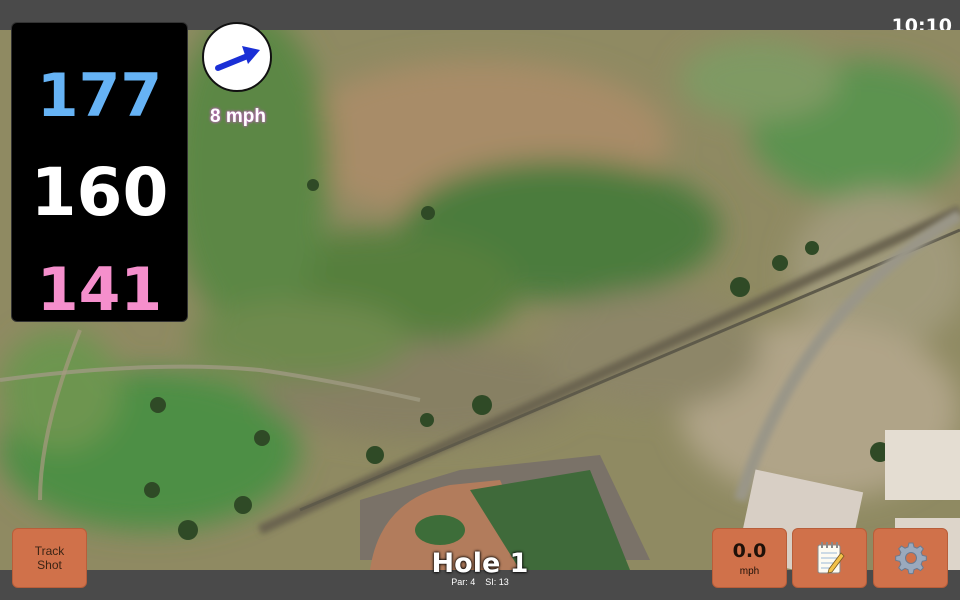 The image size is (960, 600). Describe the element at coordinates (99, 192) in the screenshot. I see `center-distance: 160` at that location.